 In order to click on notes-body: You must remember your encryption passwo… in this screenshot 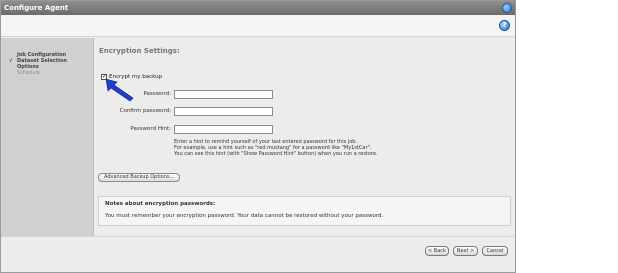, I will do `click(244, 216)`.